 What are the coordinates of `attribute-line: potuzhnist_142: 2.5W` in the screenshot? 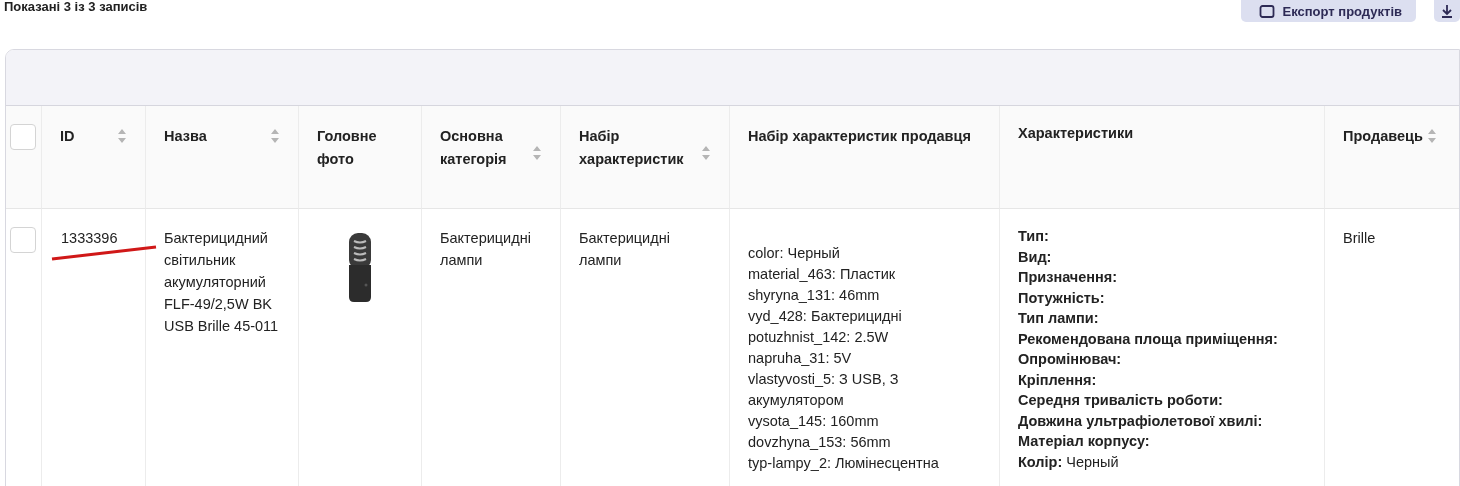 It's located at (819, 337).